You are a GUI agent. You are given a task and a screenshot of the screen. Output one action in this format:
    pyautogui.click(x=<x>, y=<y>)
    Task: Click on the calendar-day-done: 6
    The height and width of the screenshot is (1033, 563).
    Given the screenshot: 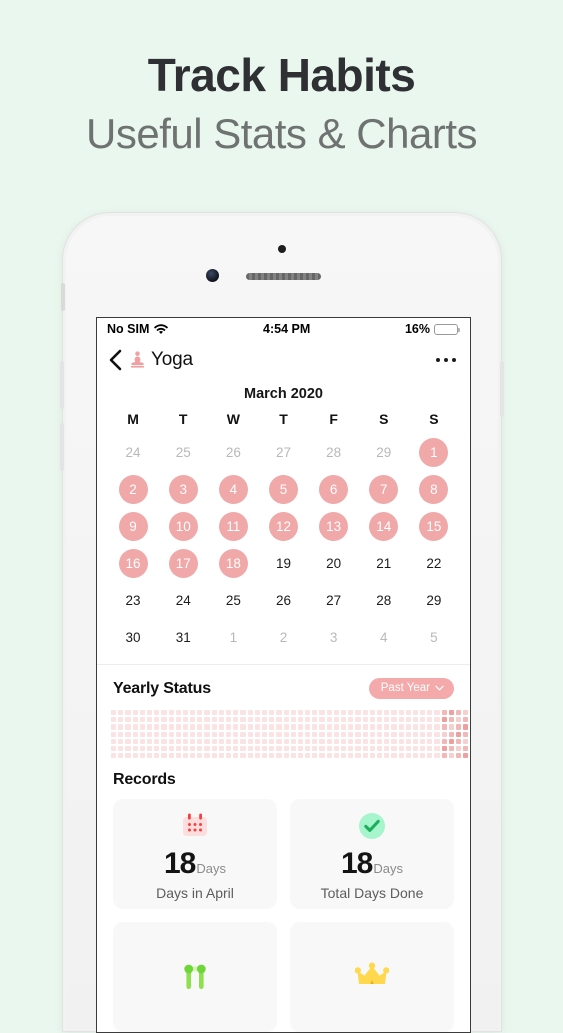 What is the action you would take?
    pyautogui.click(x=334, y=489)
    